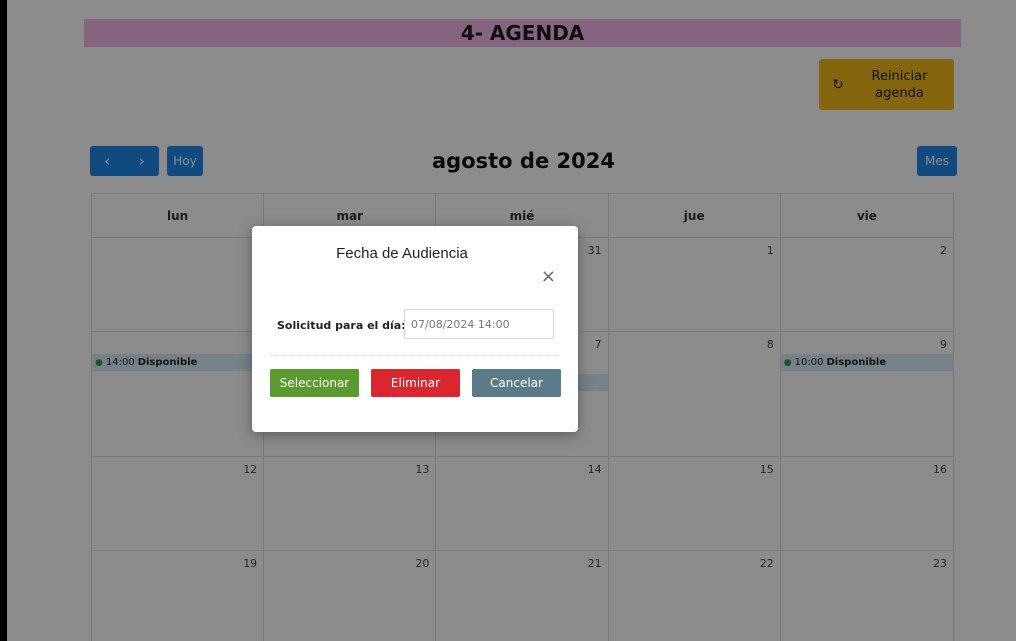 This screenshot has height=641, width=1016. Describe the element at coordinates (314, 383) in the screenshot. I see `select-button: Seleccionar` at that location.